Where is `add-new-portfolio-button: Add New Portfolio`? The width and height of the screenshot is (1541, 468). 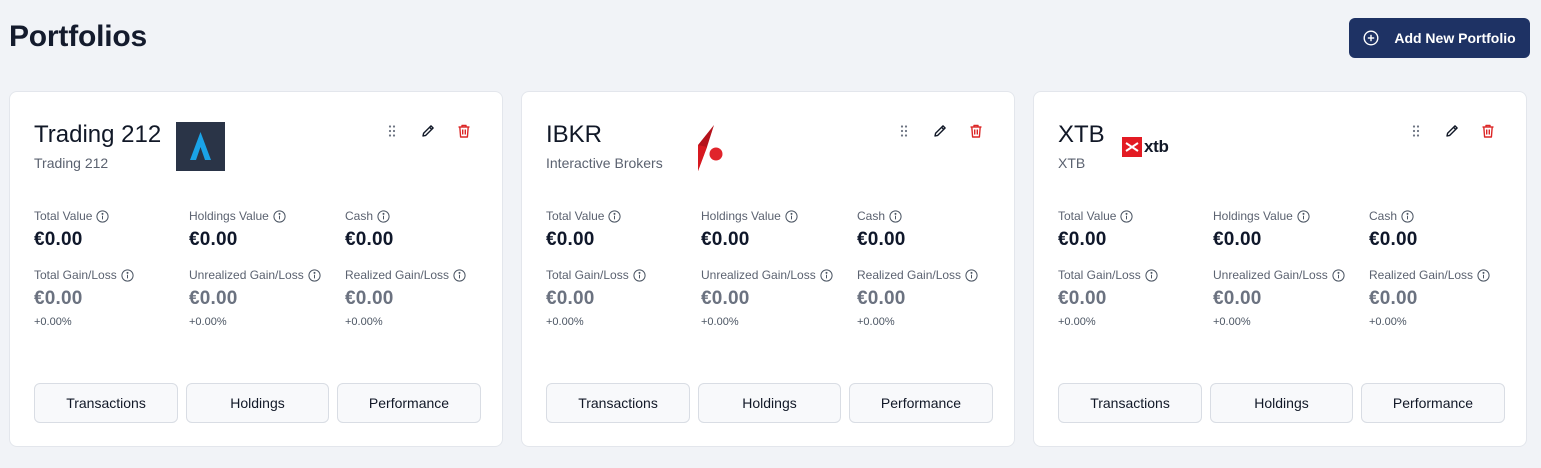
add-new-portfolio-button: Add New Portfolio is located at coordinates (1439, 38).